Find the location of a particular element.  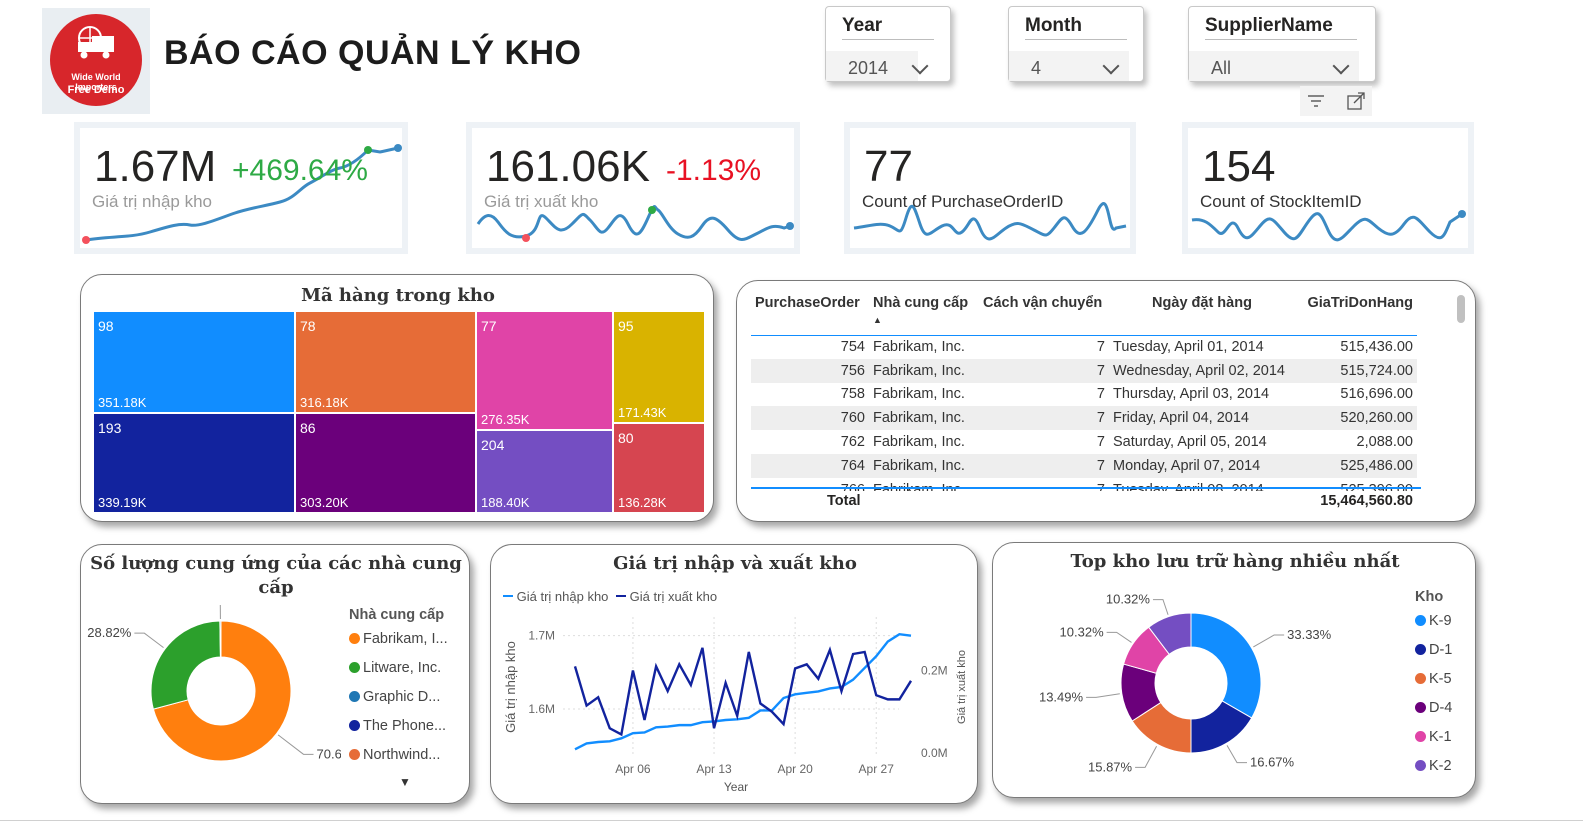

slicer-supplier-dropdown: All is located at coordinates (1274, 66).